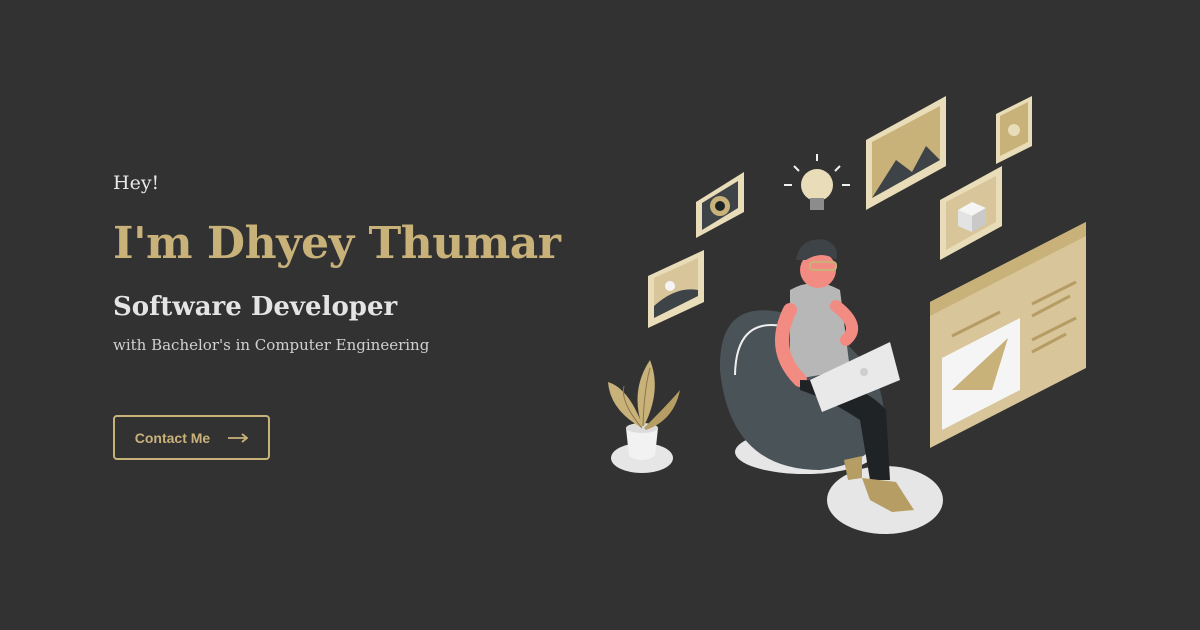  I want to click on lightbulb-icon, so click(817, 182).